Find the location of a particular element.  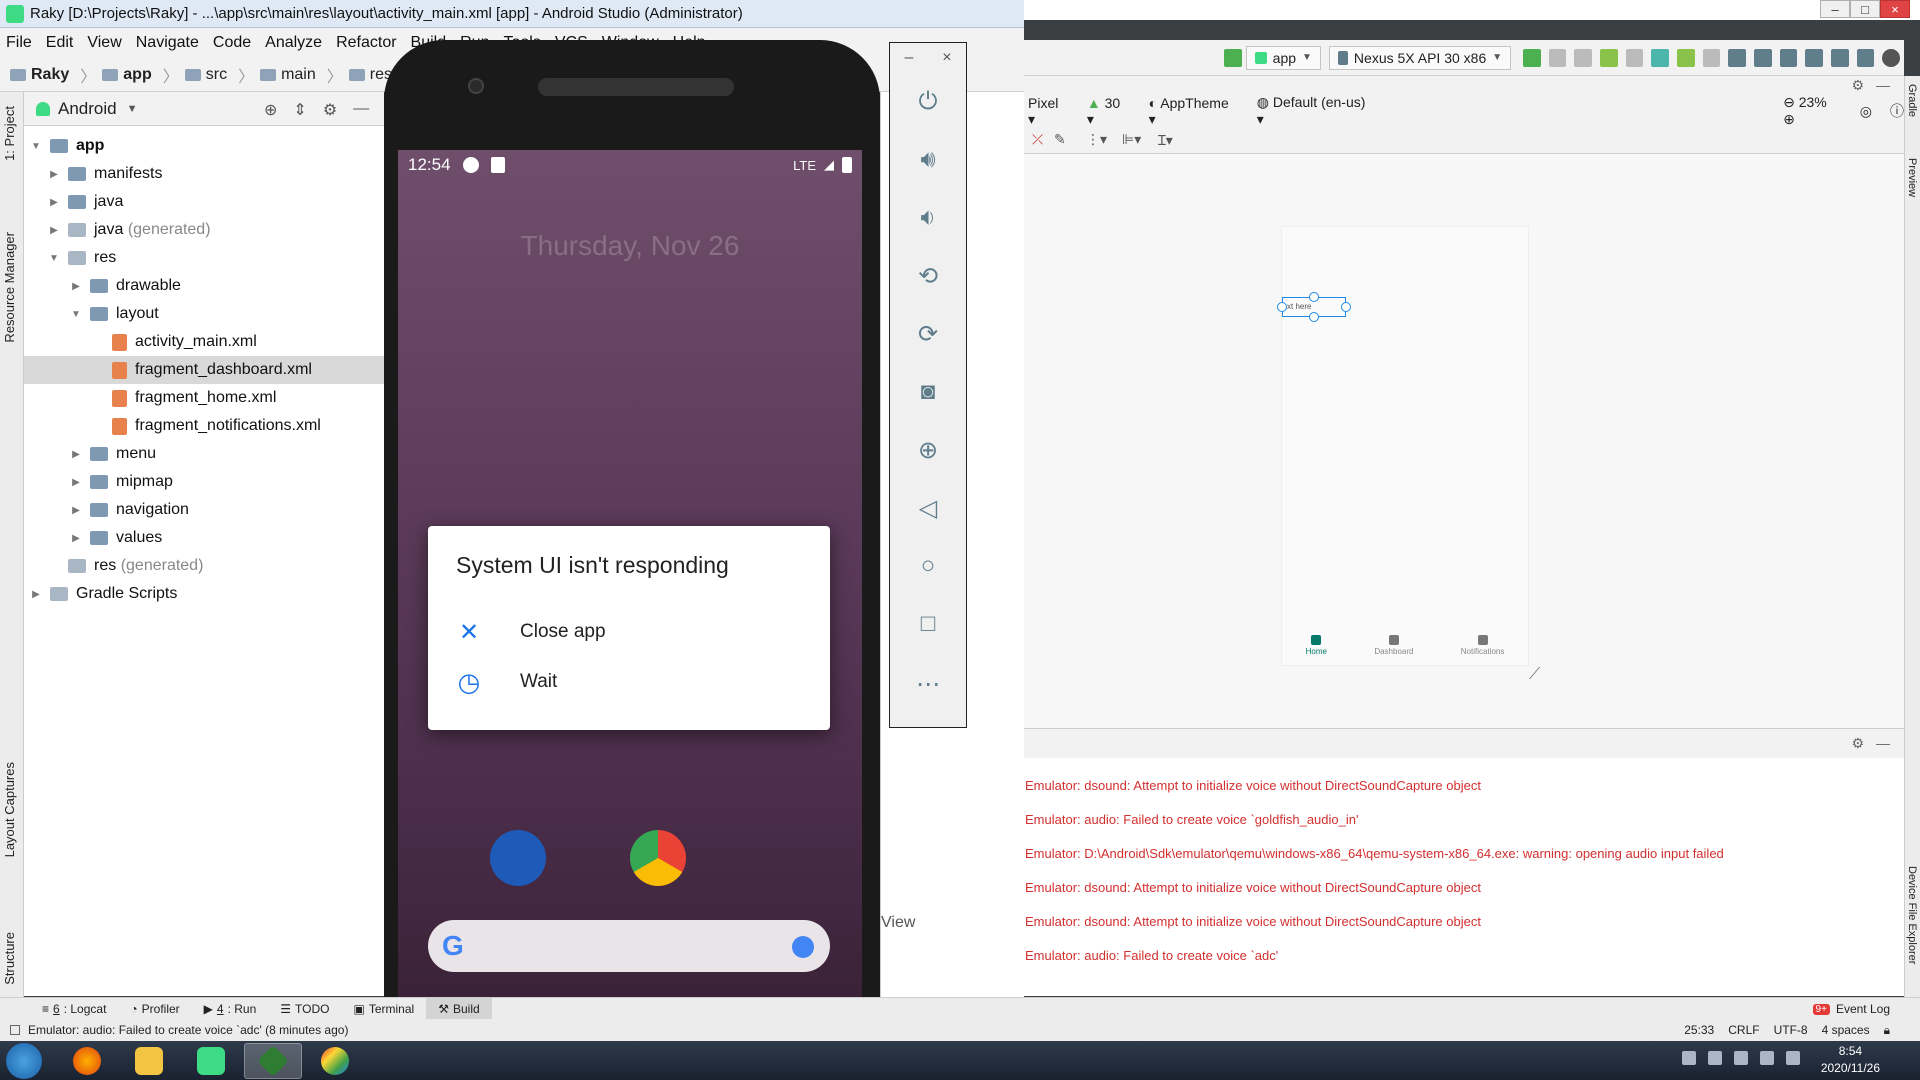

crumb-main: main 〉 is located at coordinates (301, 75).